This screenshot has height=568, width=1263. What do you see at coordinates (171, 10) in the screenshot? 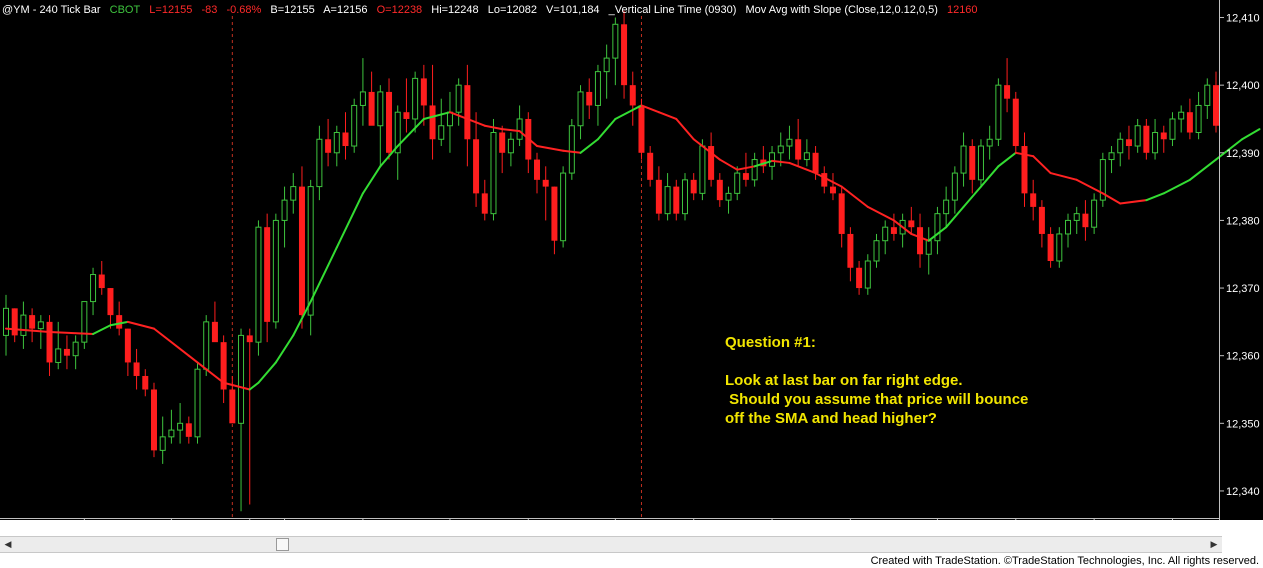
I see `last-price: L=12155` at bounding box center [171, 10].